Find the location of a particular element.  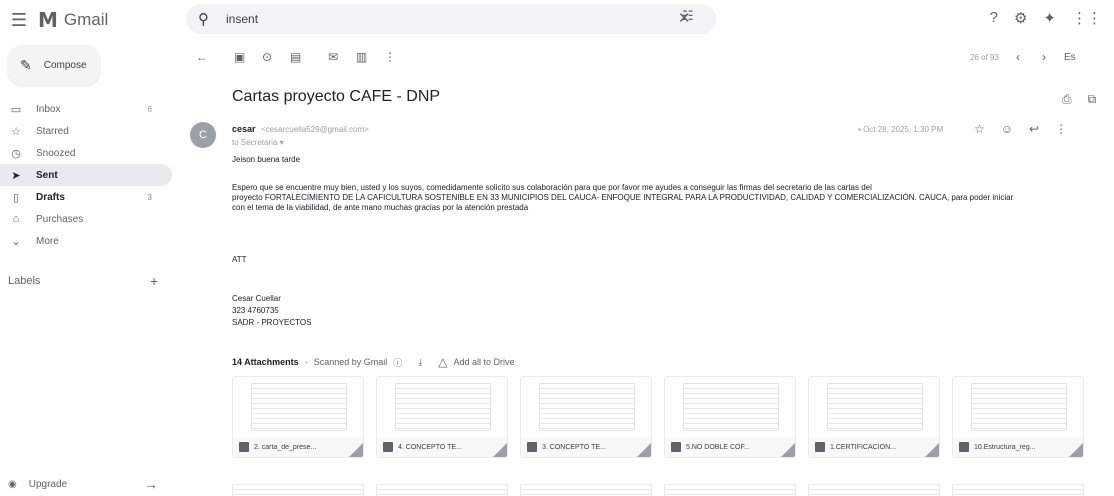

delete-icon: ▤ is located at coordinates (295, 57).